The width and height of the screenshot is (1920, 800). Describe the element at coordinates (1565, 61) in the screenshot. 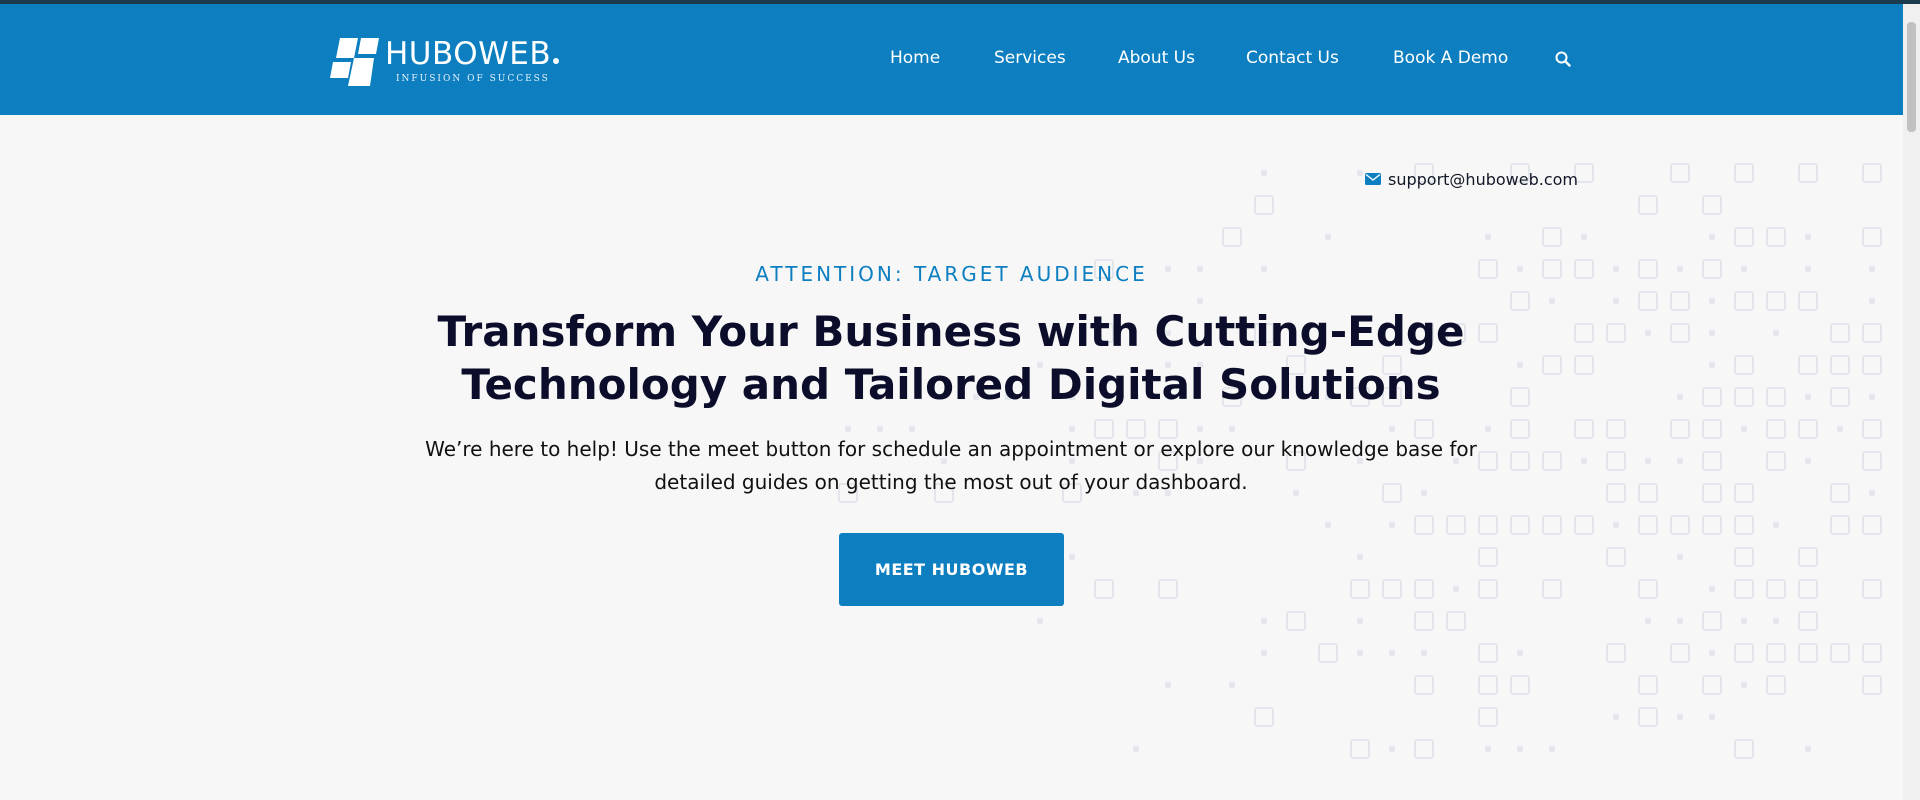

I see `search-icon` at that location.